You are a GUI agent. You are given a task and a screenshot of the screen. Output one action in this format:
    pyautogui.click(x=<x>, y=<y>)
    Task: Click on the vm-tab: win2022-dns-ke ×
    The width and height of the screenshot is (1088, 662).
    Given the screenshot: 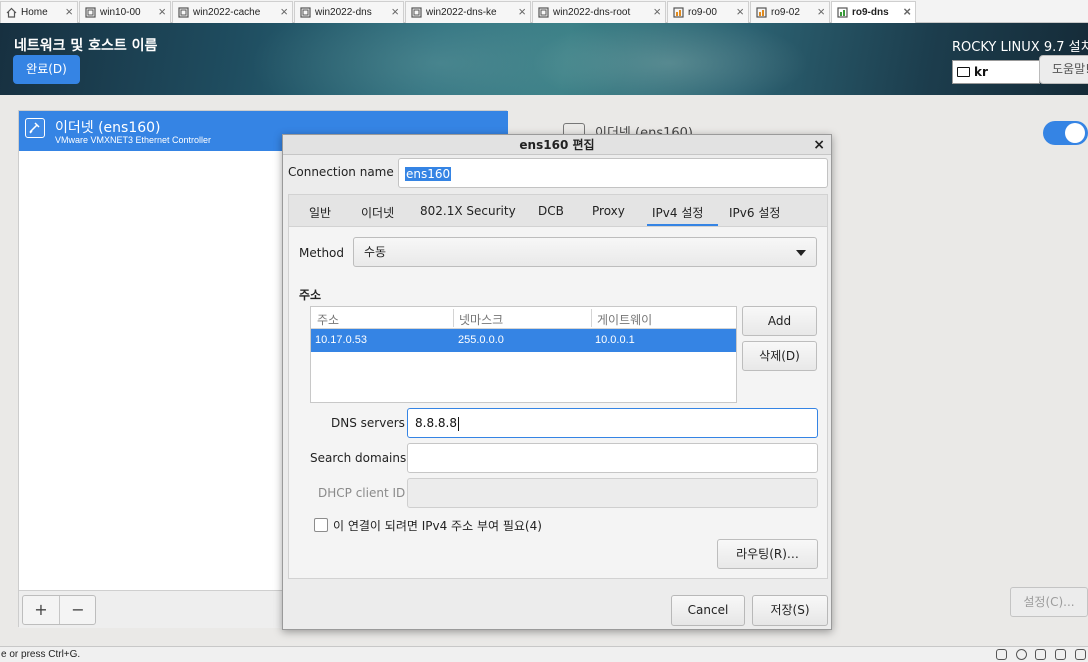 What is the action you would take?
    pyautogui.click(x=468, y=12)
    